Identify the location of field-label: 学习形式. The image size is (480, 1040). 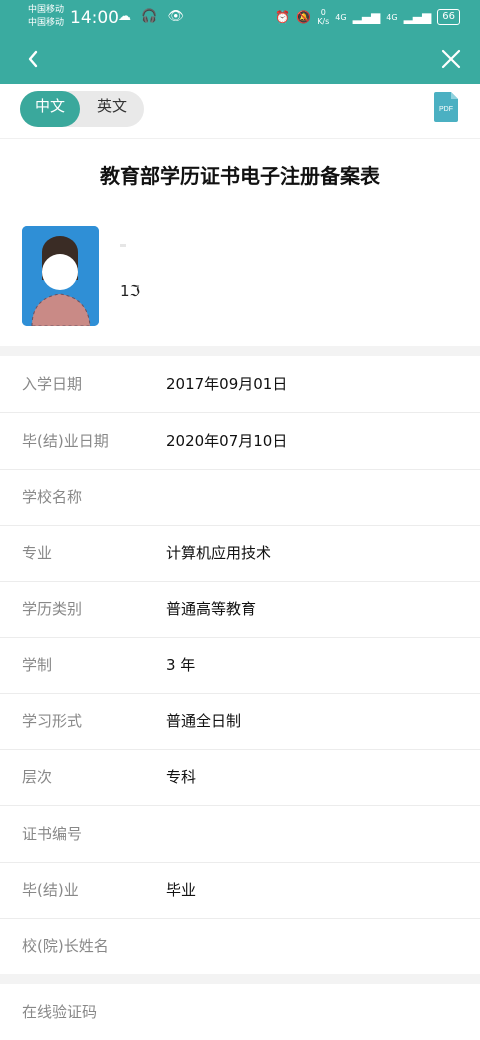
(52, 721).